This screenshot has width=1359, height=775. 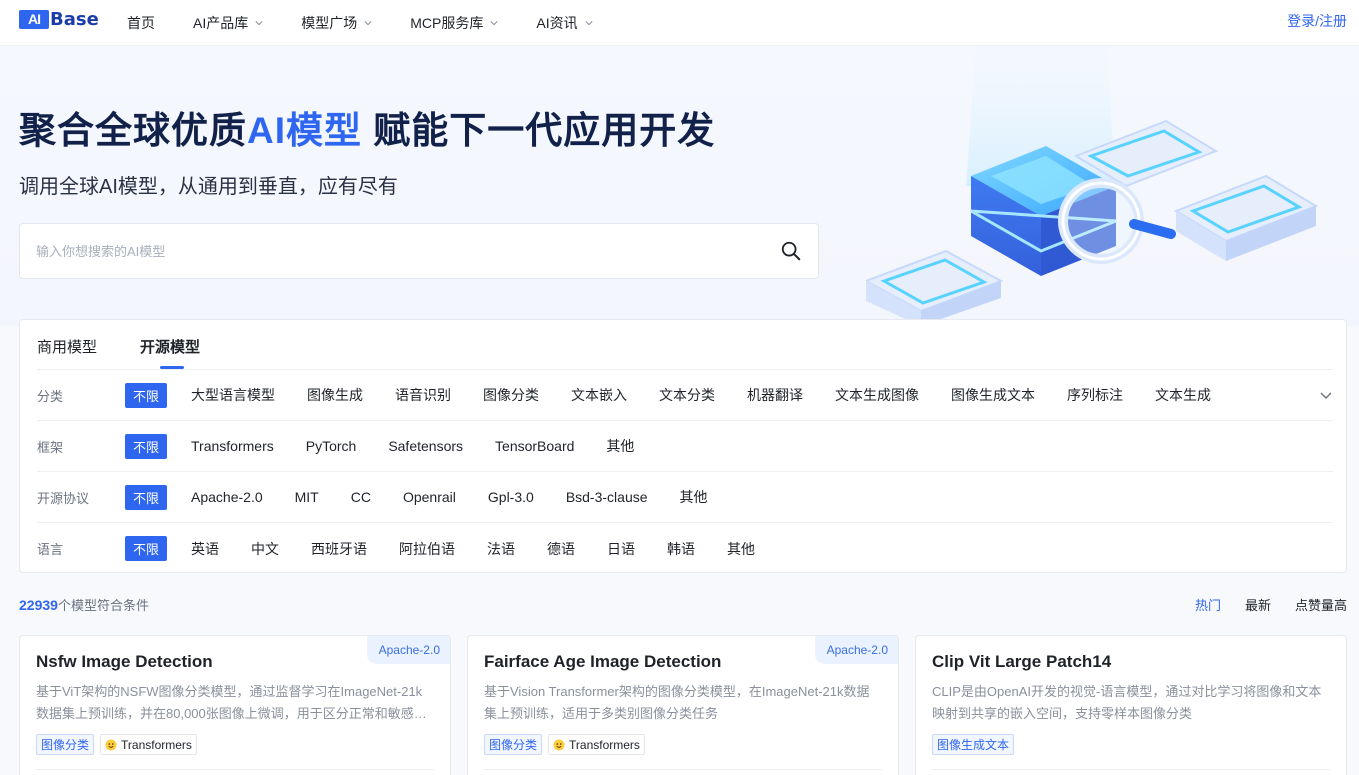 What do you see at coordinates (379, 23) in the screenshot?
I see `nav-links: 首页 AI产品库 模型广场 MCP服务库 AI资讯` at bounding box center [379, 23].